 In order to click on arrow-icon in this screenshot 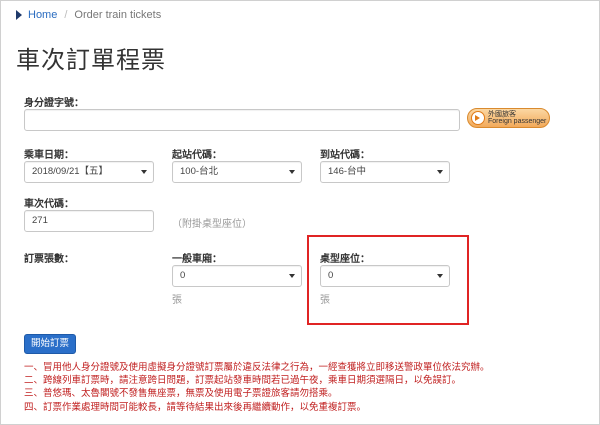, I will do `click(478, 118)`.